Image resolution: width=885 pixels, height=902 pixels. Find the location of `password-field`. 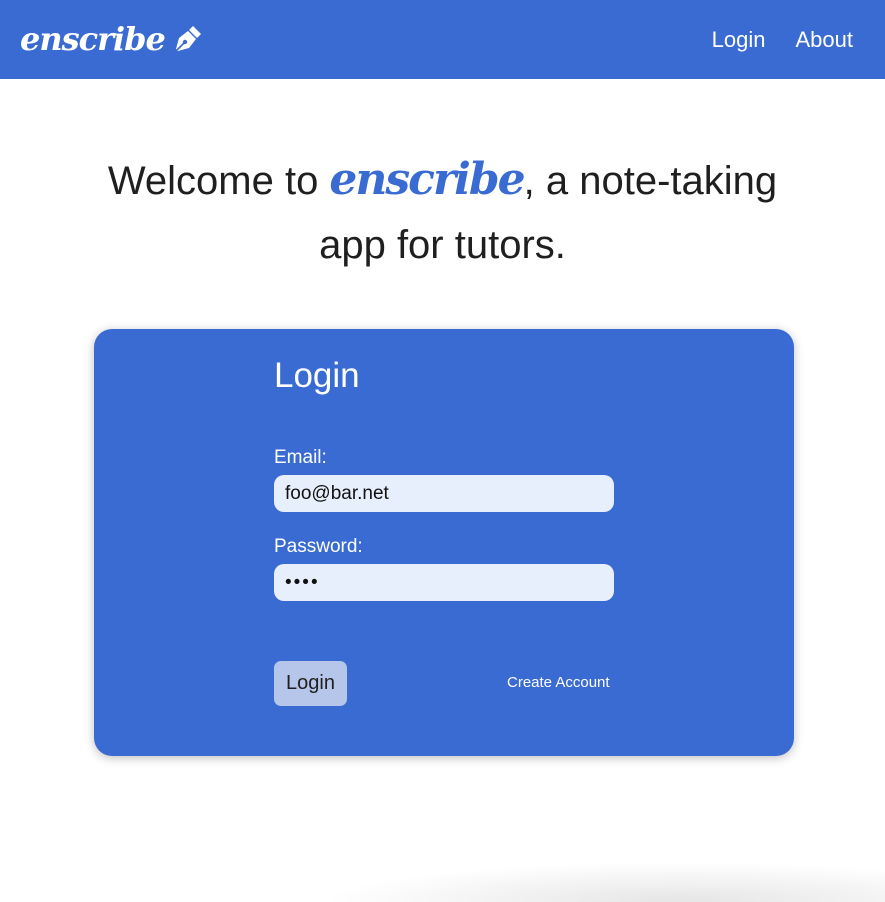

password-field is located at coordinates (444, 582).